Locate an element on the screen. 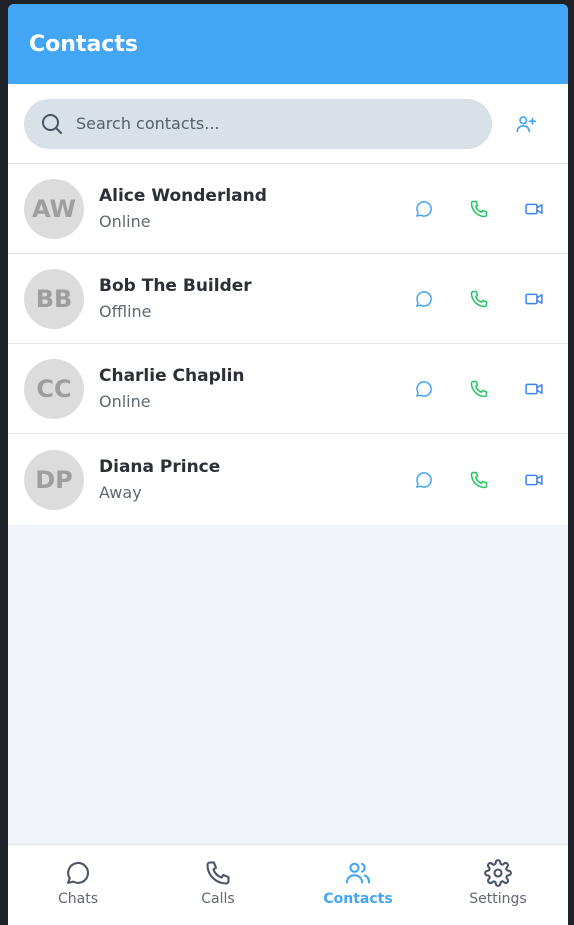  avatar: DP is located at coordinates (54, 479).